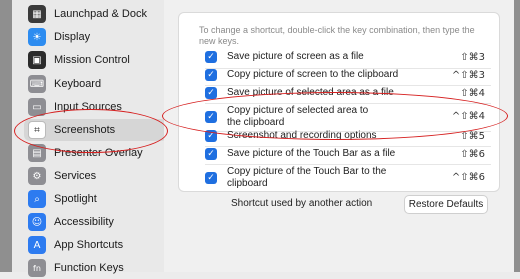 This screenshot has height=279, width=520. Describe the element at coordinates (472, 93) in the screenshot. I see `shortcut-keys: ⇧⌘4` at that location.